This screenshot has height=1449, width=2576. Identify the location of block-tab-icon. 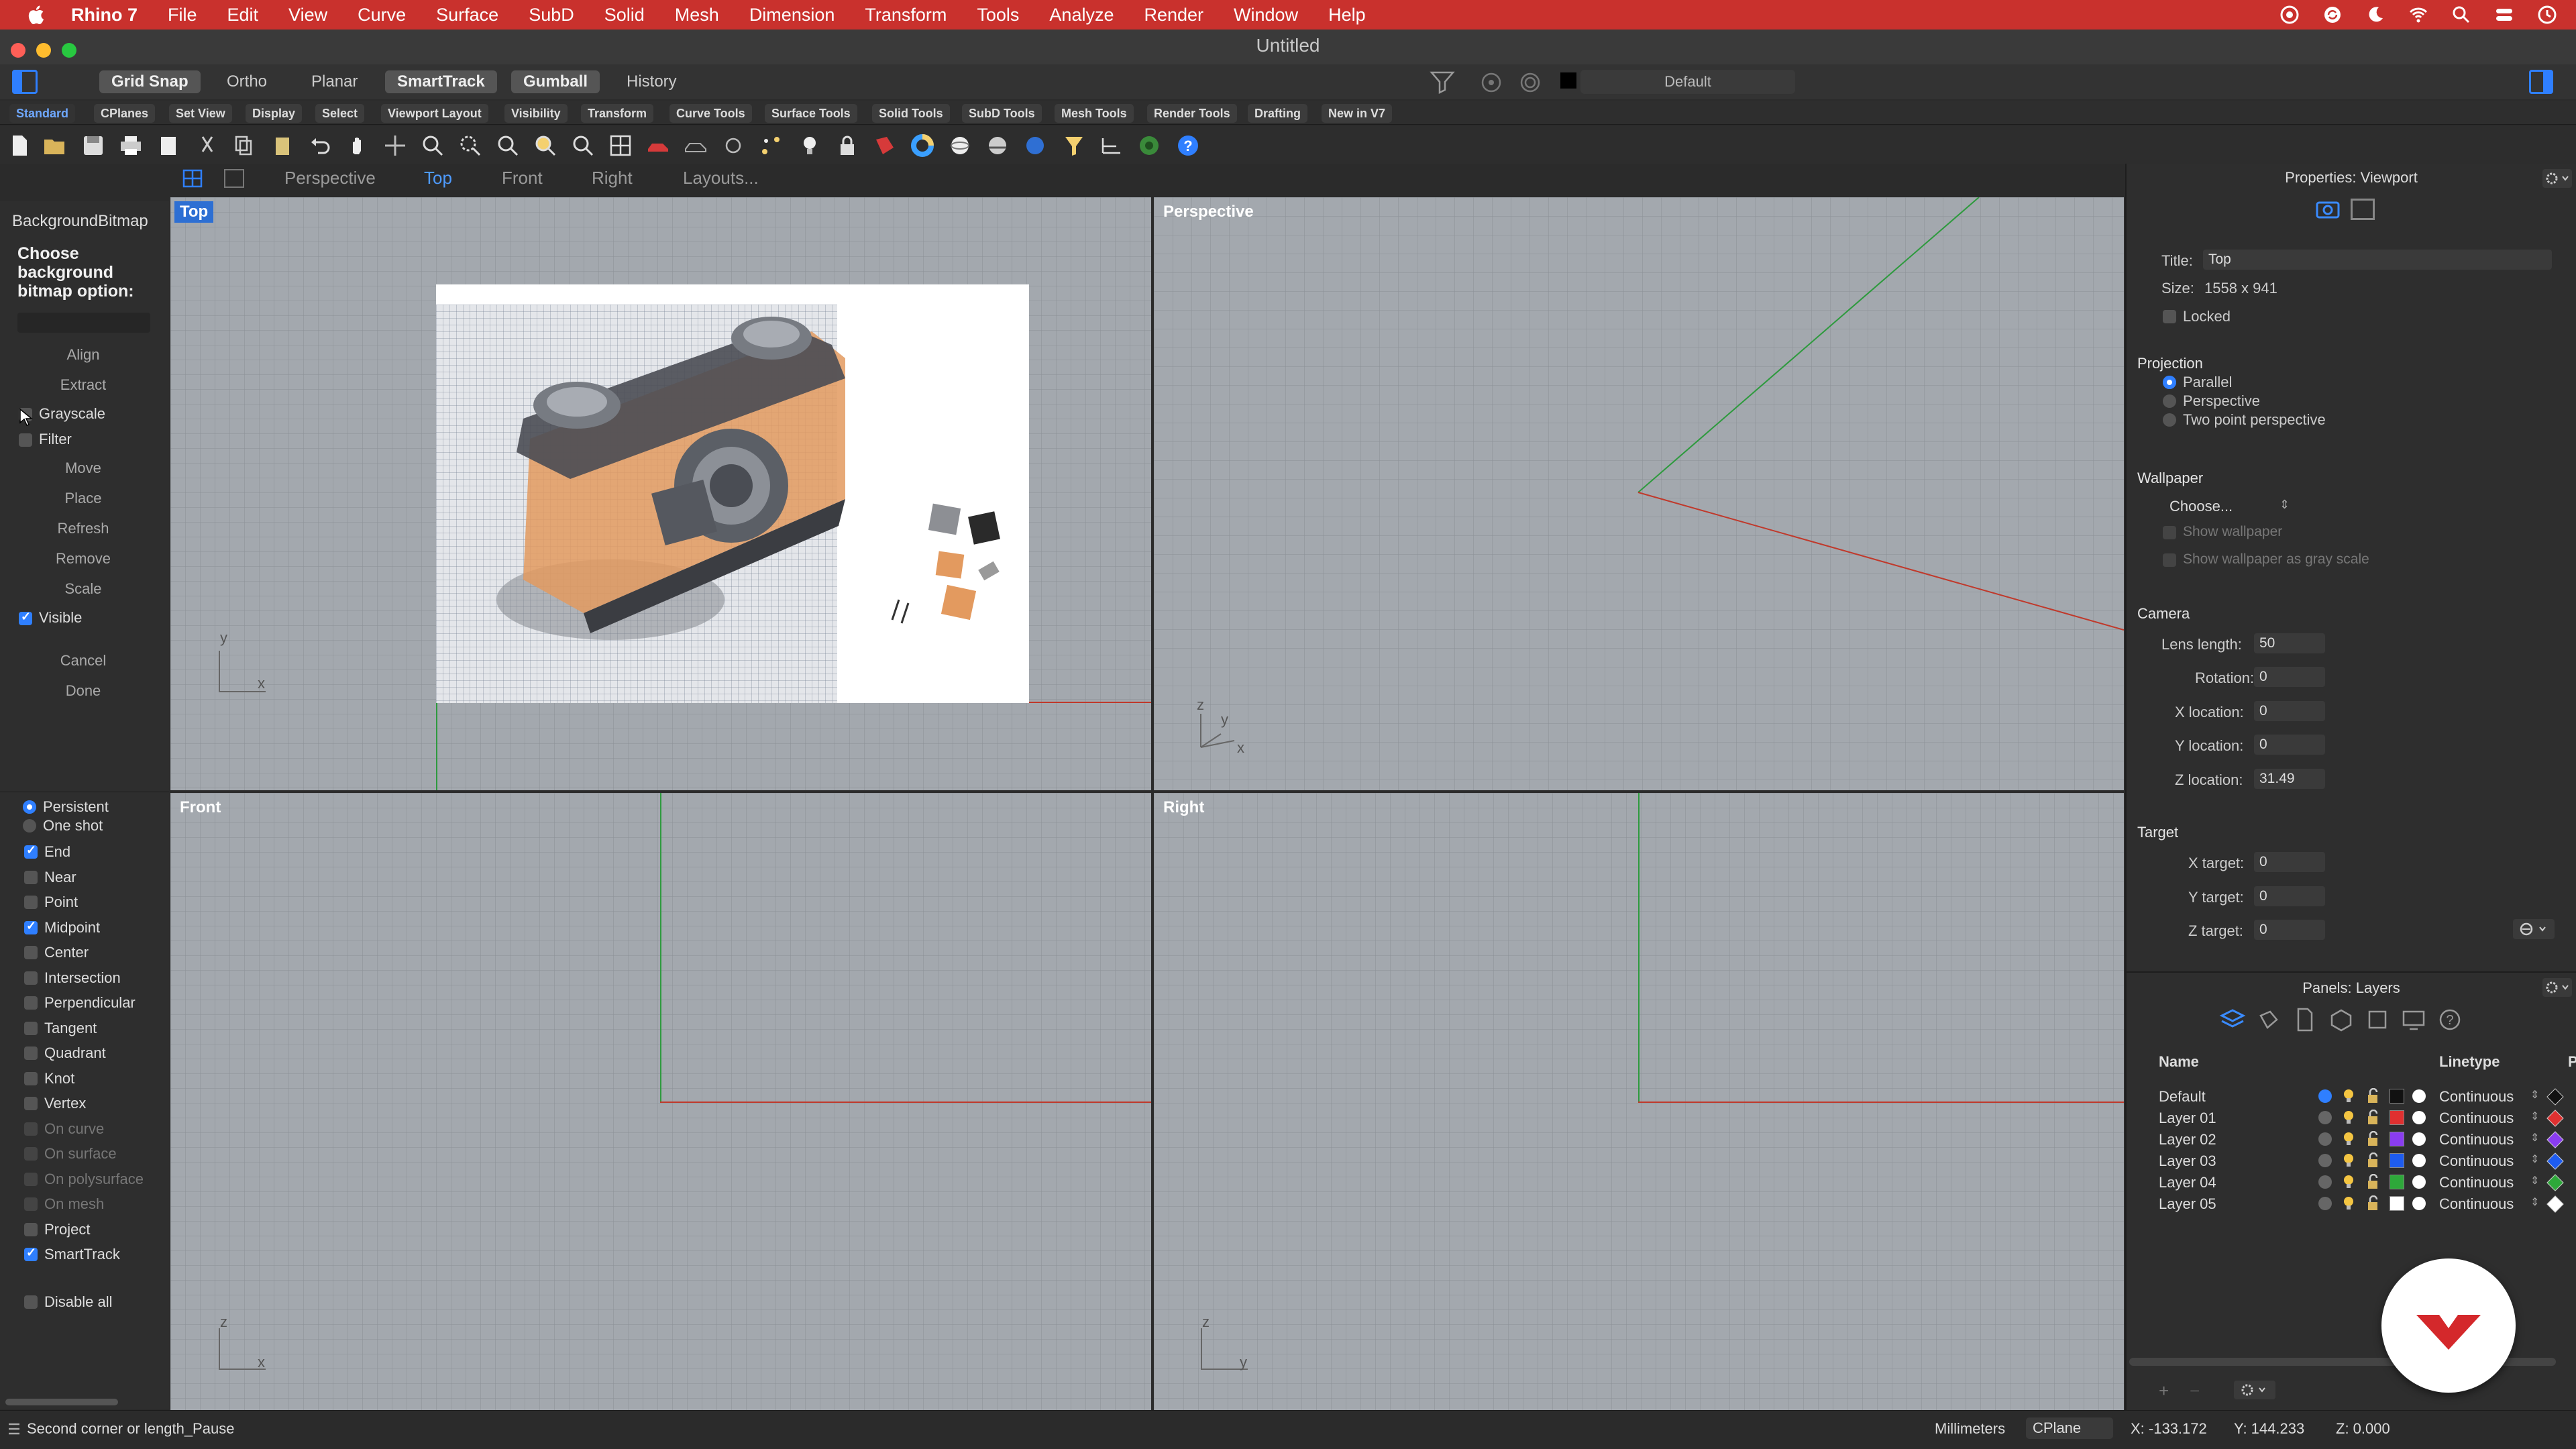
(2377, 1019).